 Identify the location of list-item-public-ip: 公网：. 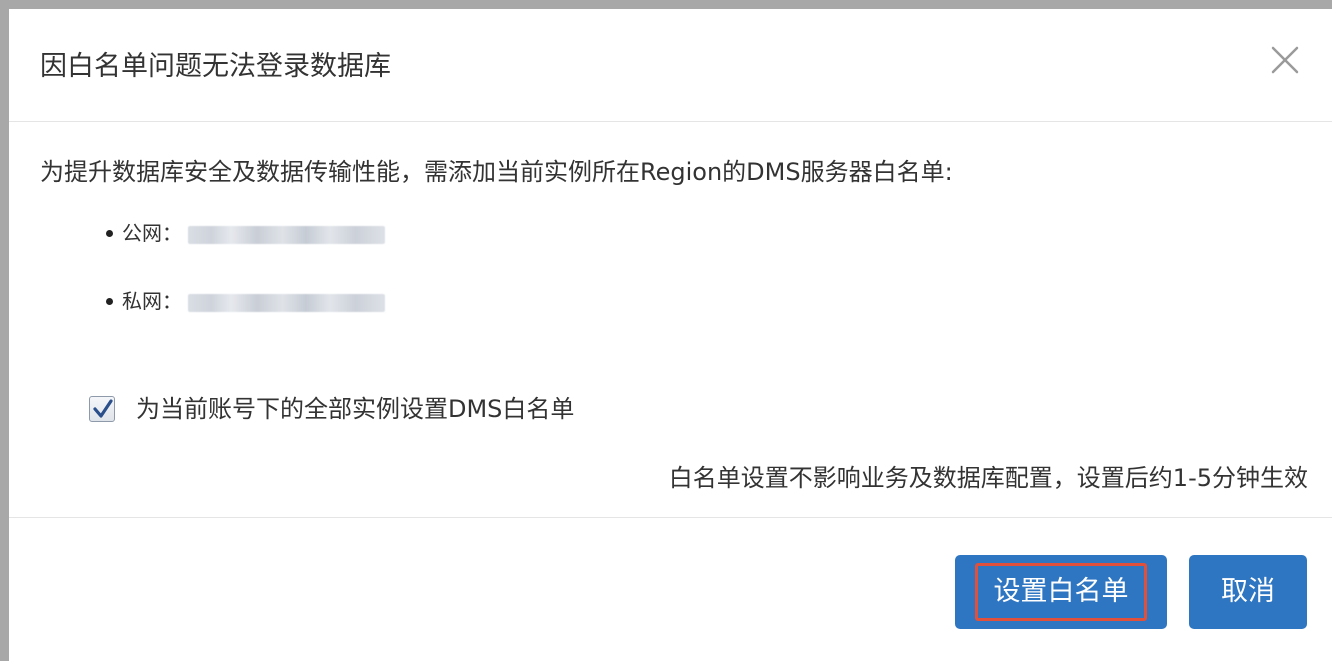
(245, 233).